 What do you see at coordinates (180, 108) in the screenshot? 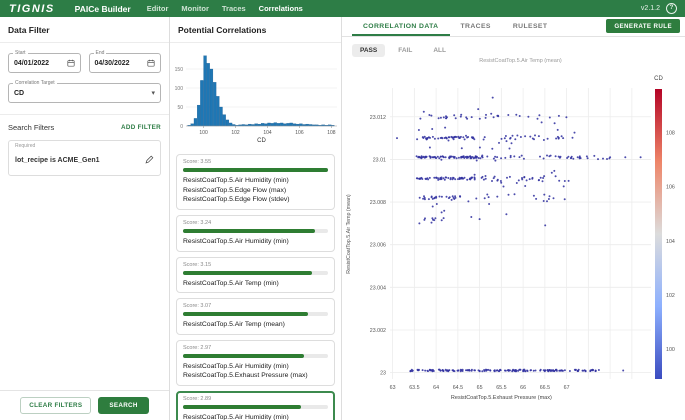
I see `svg-text: 50` at bounding box center [180, 108].